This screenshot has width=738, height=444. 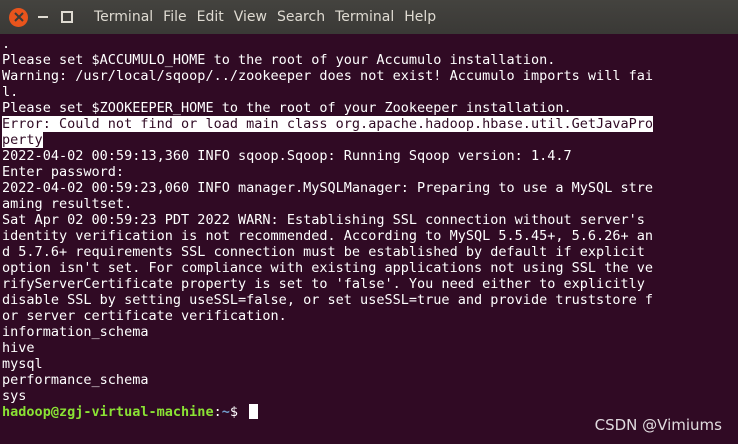 What do you see at coordinates (10, 92) in the screenshot?
I see `output-line: l.` at bounding box center [10, 92].